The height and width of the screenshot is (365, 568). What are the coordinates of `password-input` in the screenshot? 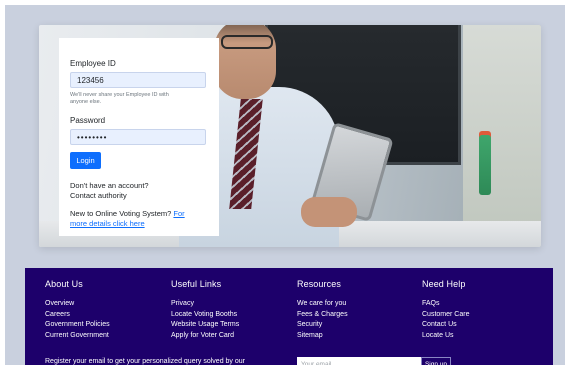 It's located at (138, 137).